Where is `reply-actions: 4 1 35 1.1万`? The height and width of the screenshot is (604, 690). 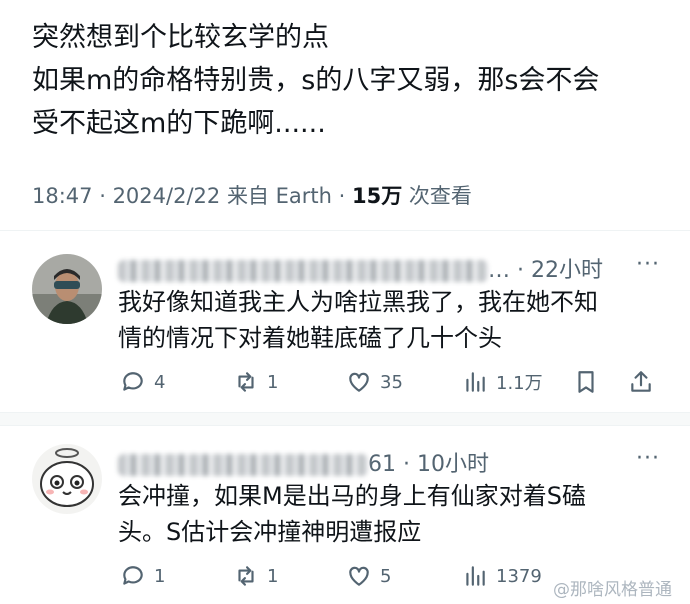
reply-actions: 4 1 35 1.1万 is located at coordinates (388, 382).